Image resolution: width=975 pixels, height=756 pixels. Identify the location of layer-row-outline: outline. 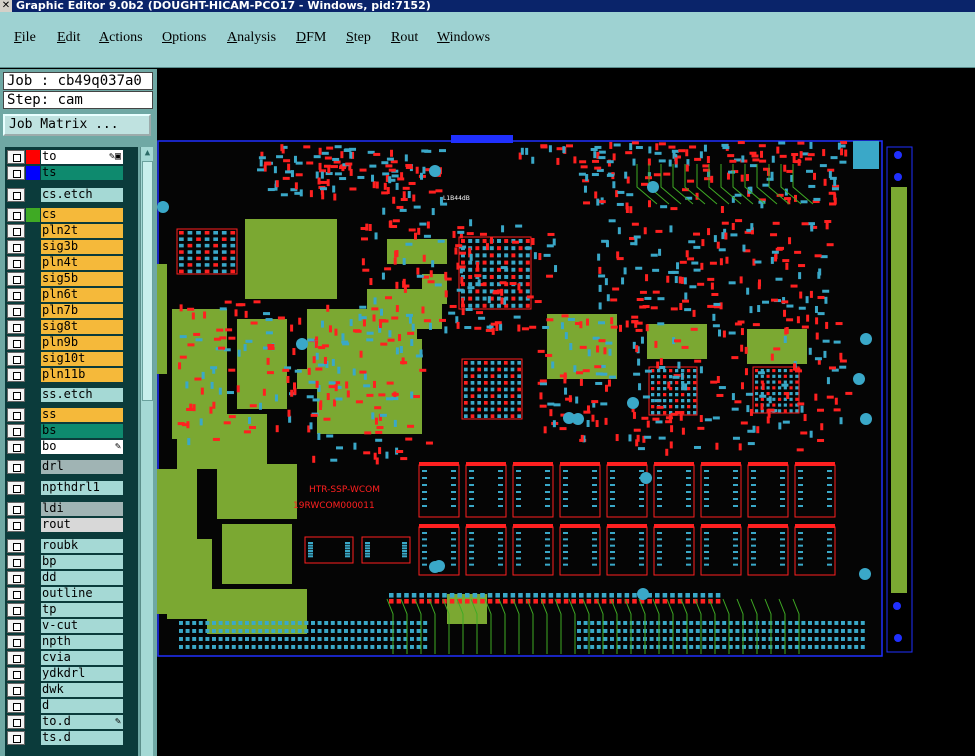
(71, 594).